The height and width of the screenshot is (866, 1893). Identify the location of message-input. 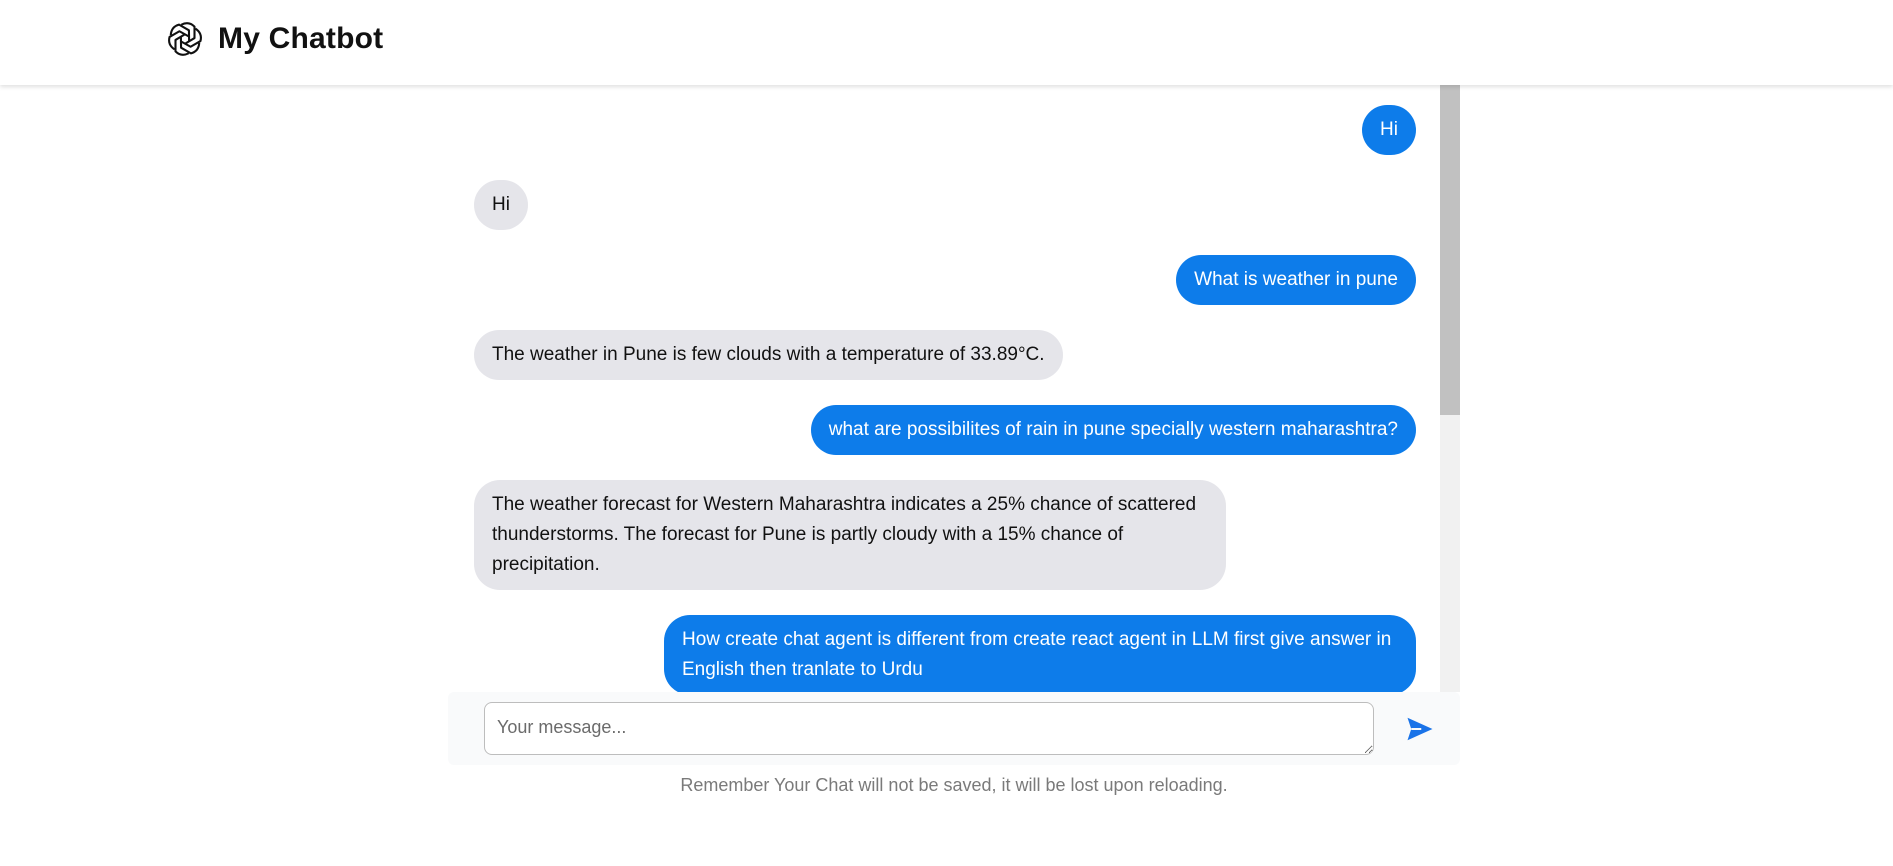
(929, 728).